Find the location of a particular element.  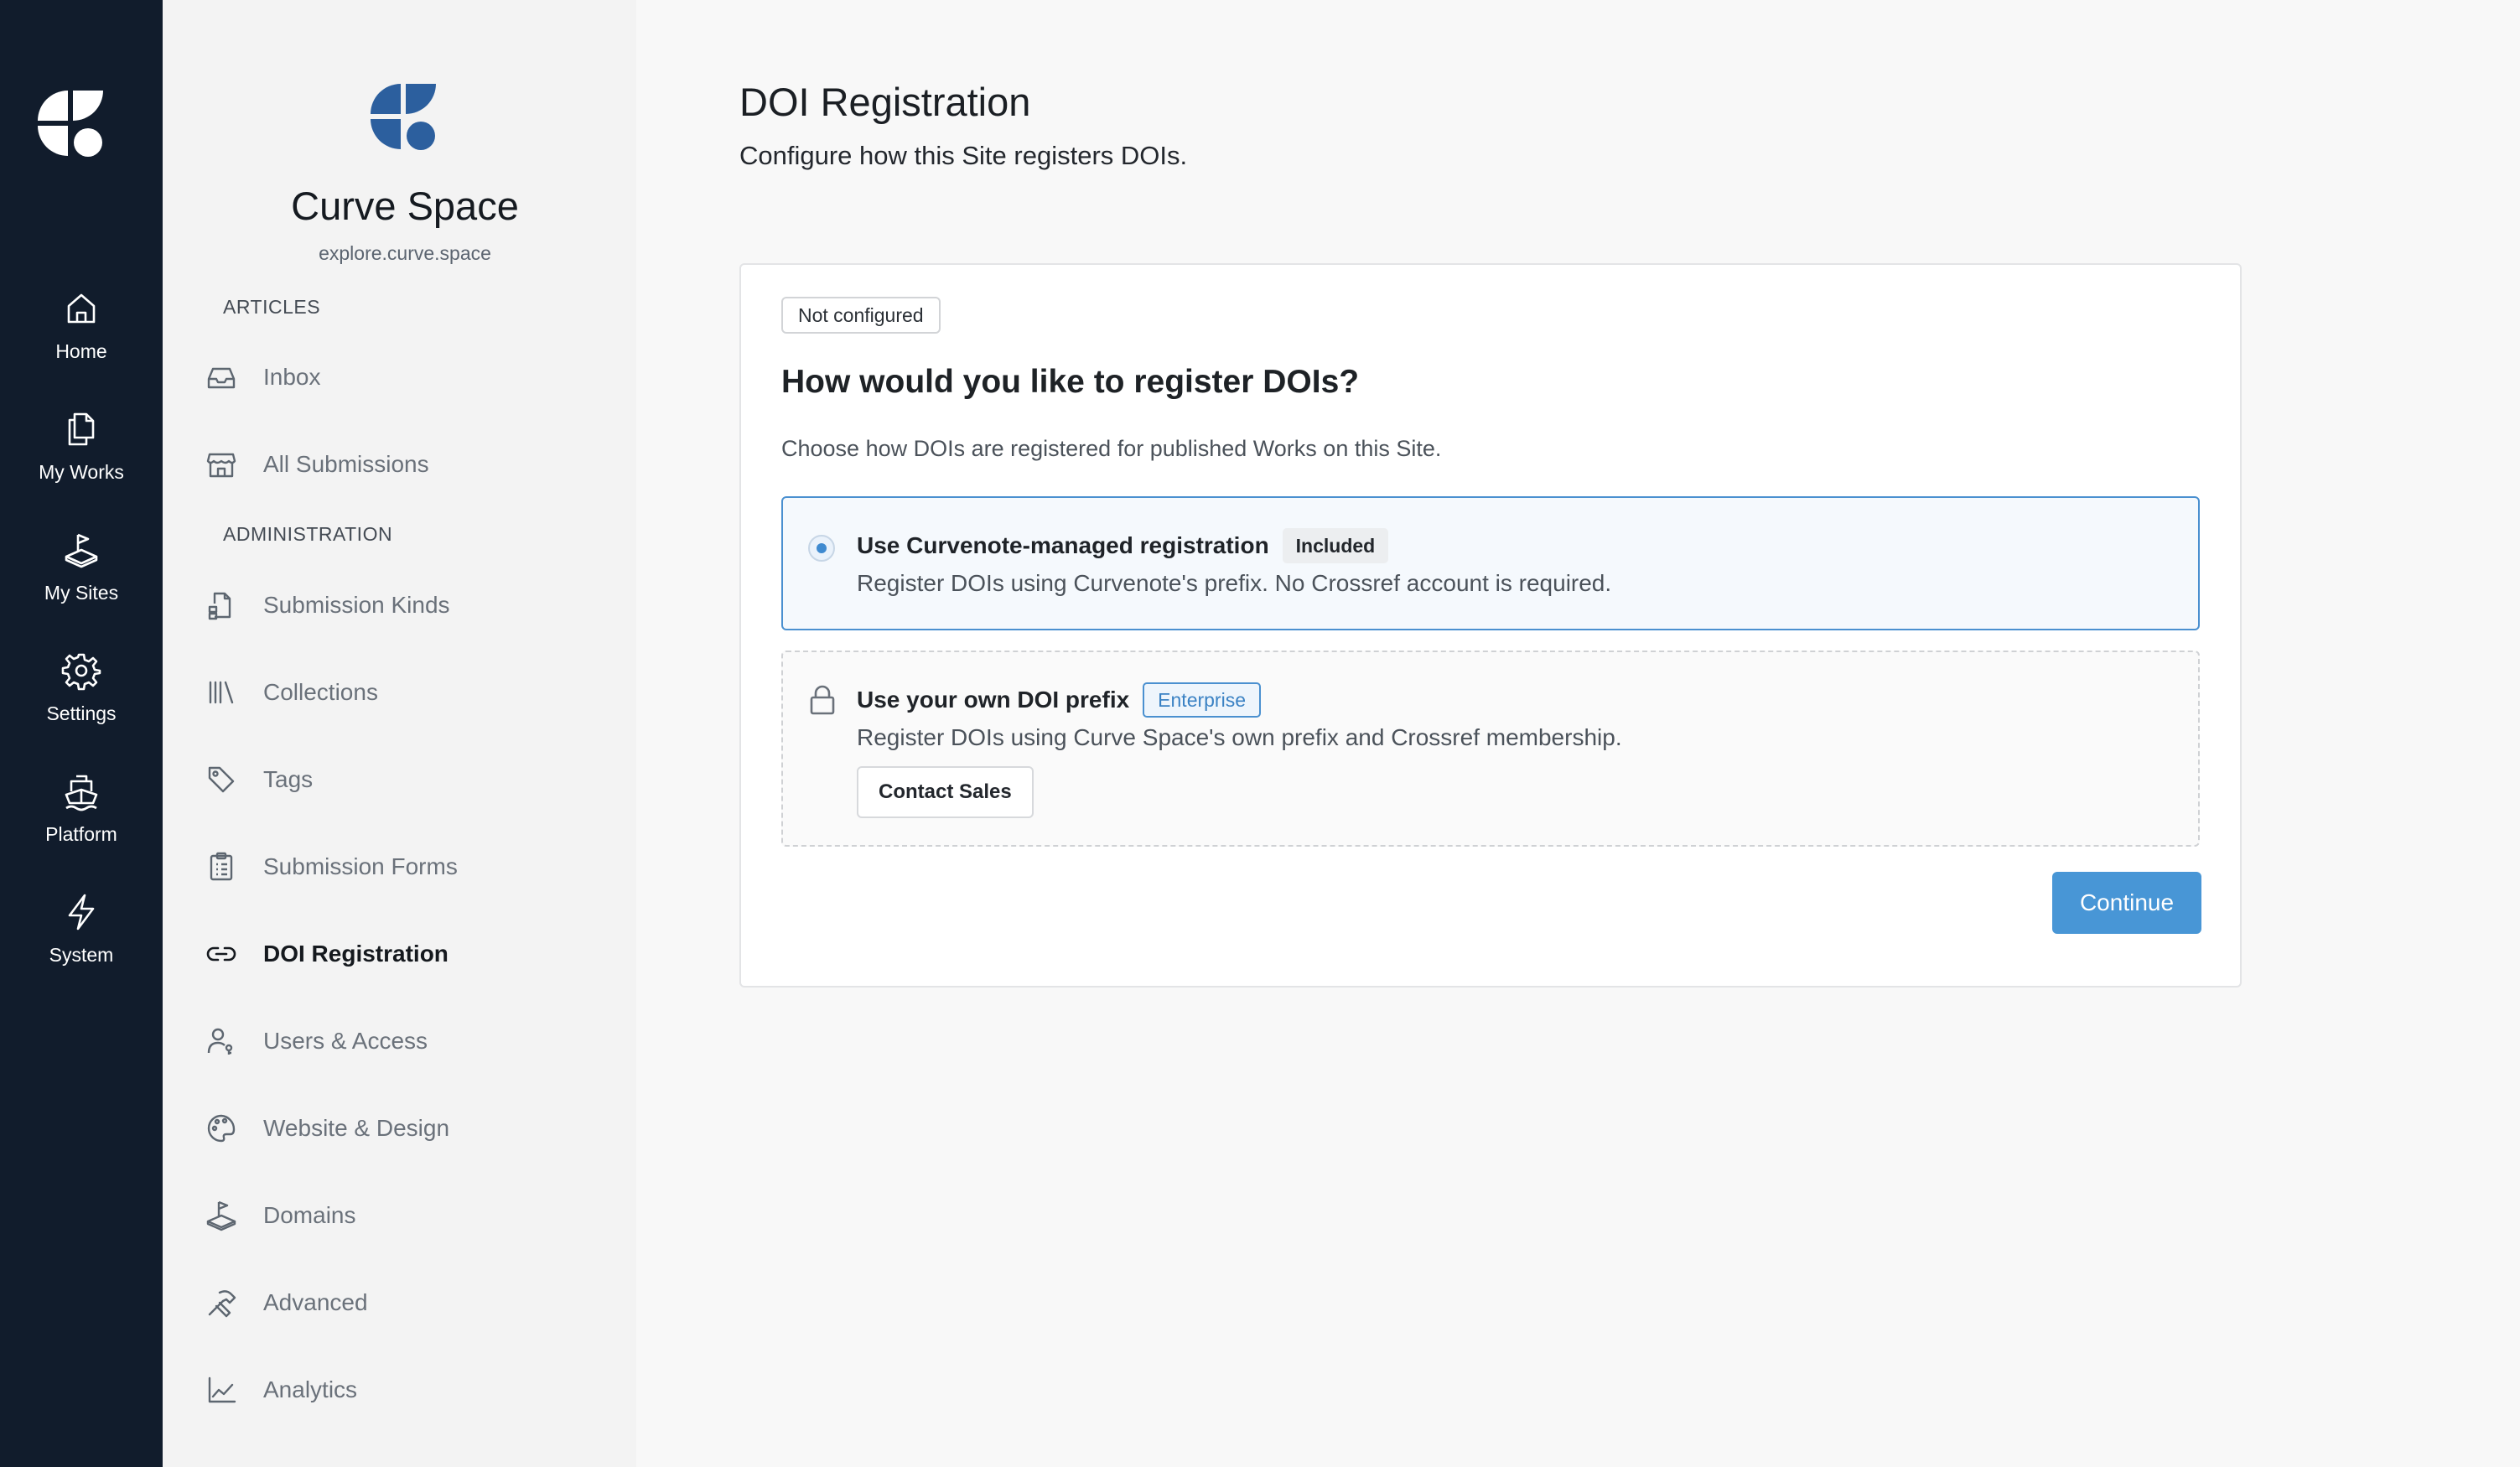

palette-icon is located at coordinates (221, 1128).